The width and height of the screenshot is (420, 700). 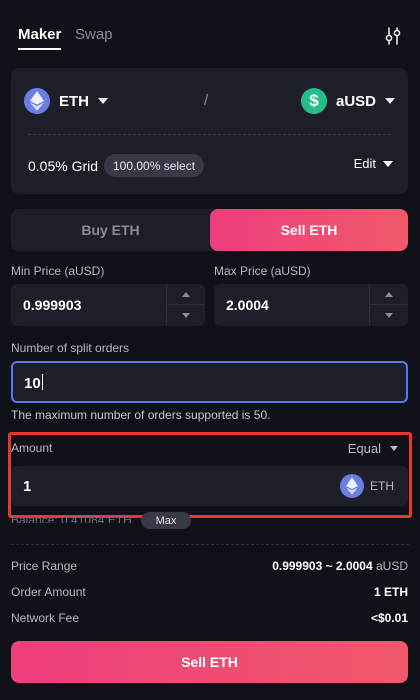 I want to click on quote-token-select: $ aUSD, so click(x=348, y=101).